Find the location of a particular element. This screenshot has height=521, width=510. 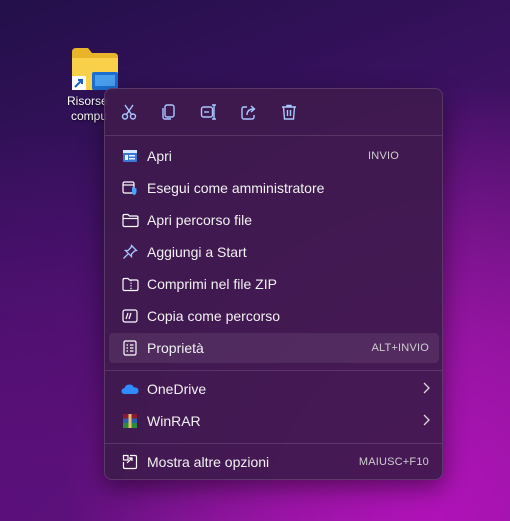

context-menu-toolbar is located at coordinates (273, 112).